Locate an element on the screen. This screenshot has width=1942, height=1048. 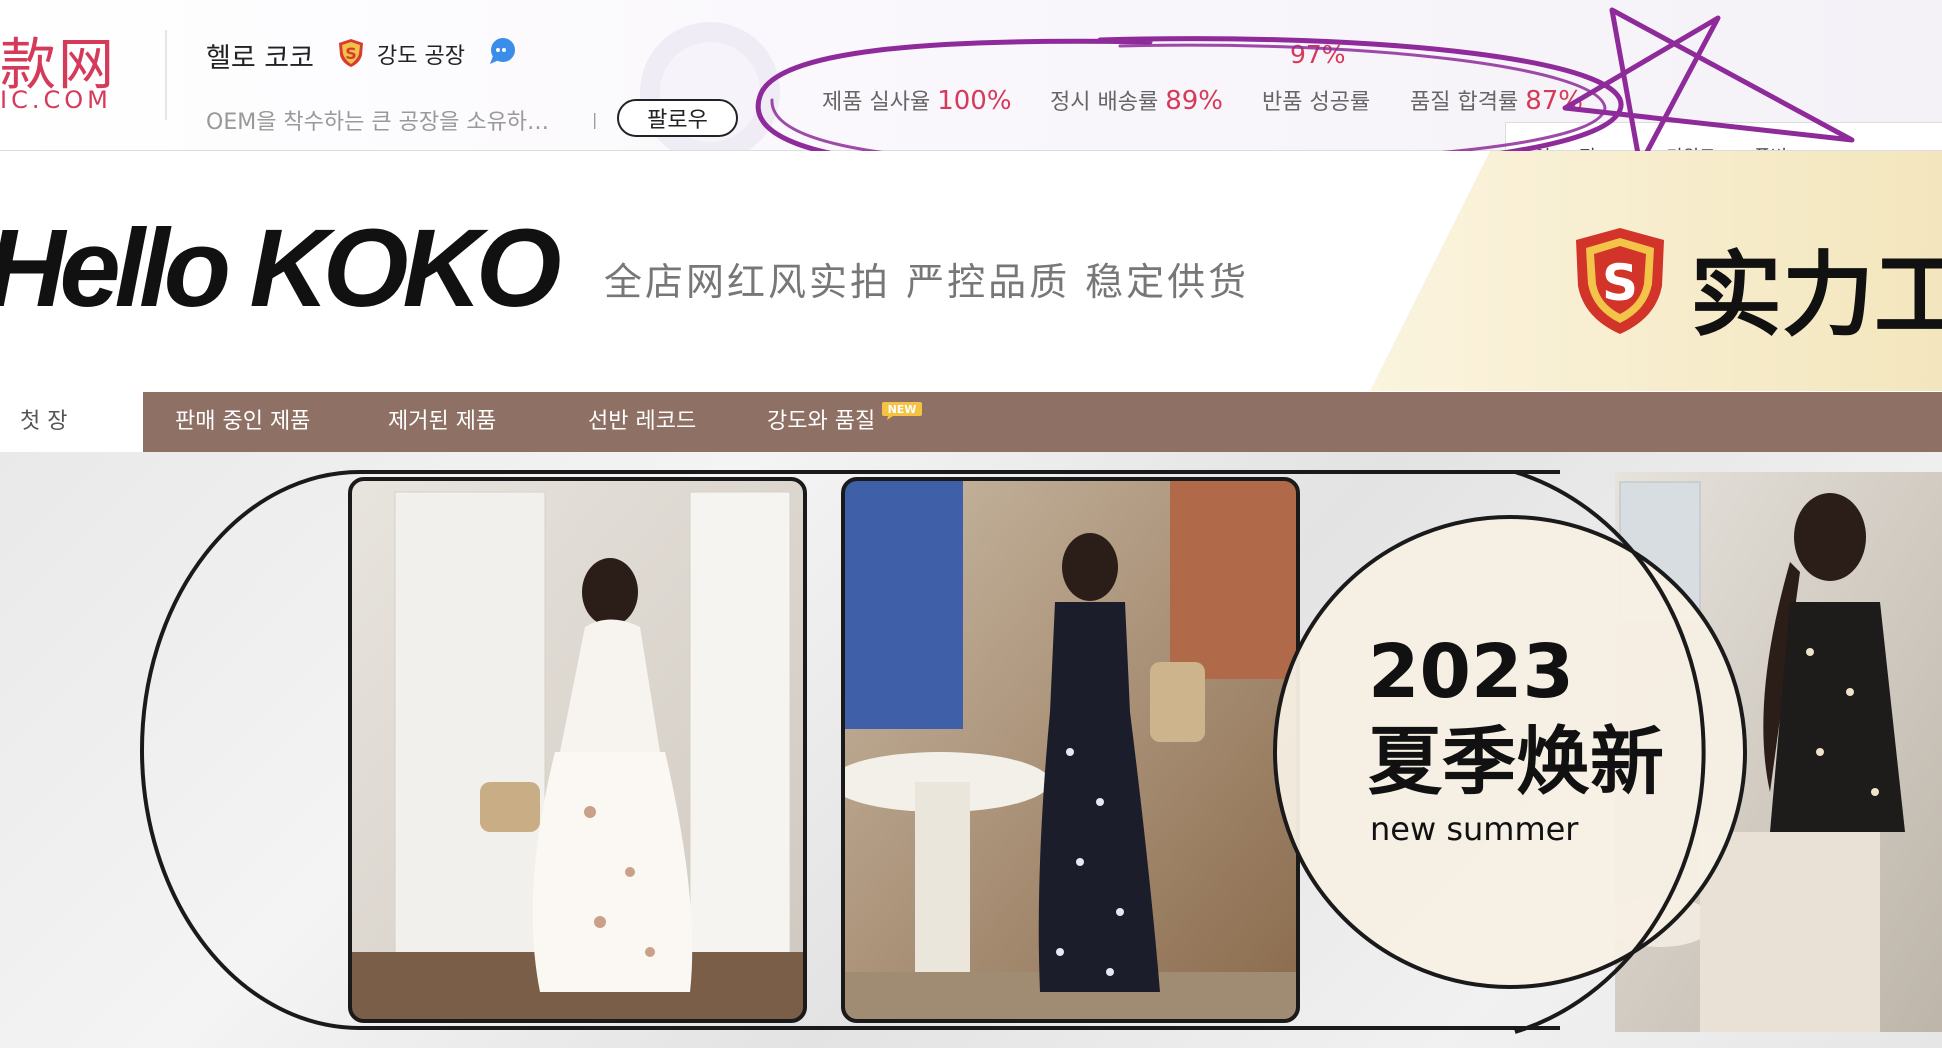
stat-product-accuracy: 제품 실사율 100% is located at coordinates (917, 100).